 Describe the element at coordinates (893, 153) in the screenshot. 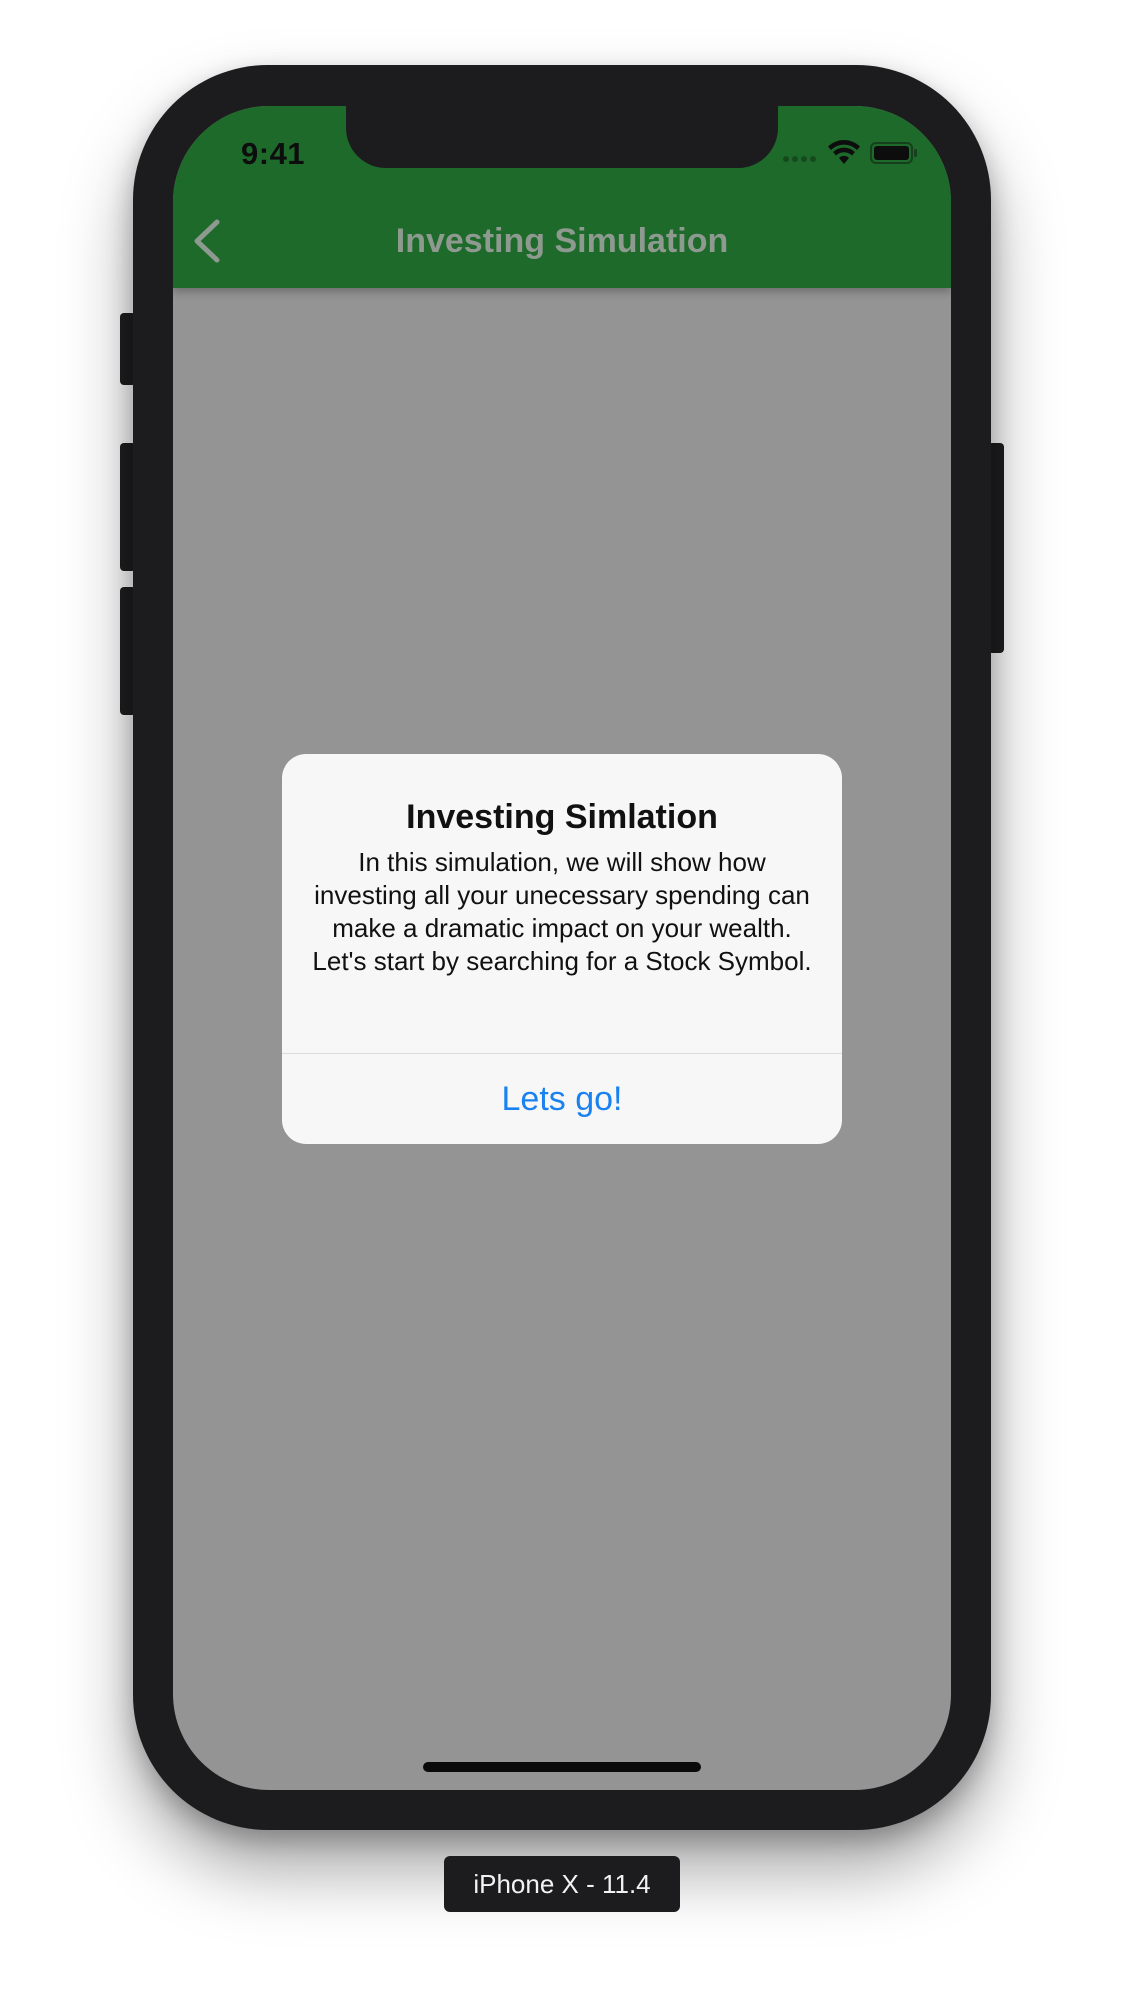

I see `battery-icon` at that location.